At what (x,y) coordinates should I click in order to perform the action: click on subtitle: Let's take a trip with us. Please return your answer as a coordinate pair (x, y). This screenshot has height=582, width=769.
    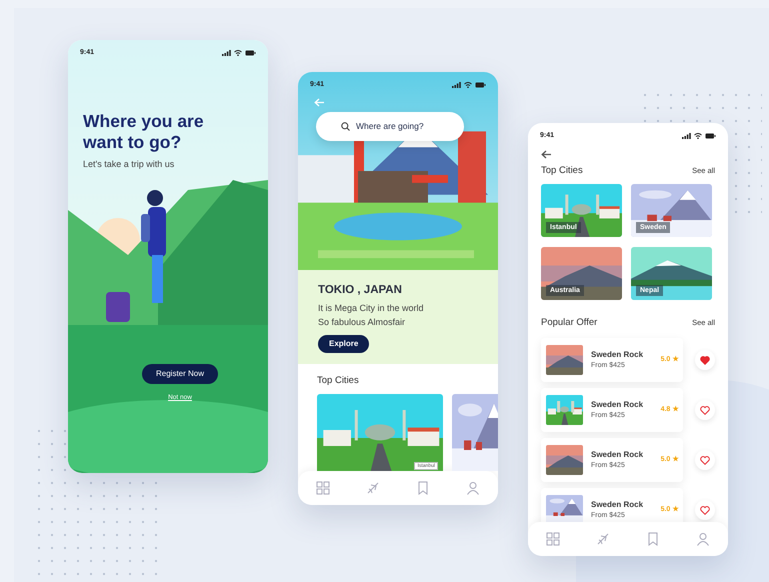
    Looking at the image, I should click on (129, 165).